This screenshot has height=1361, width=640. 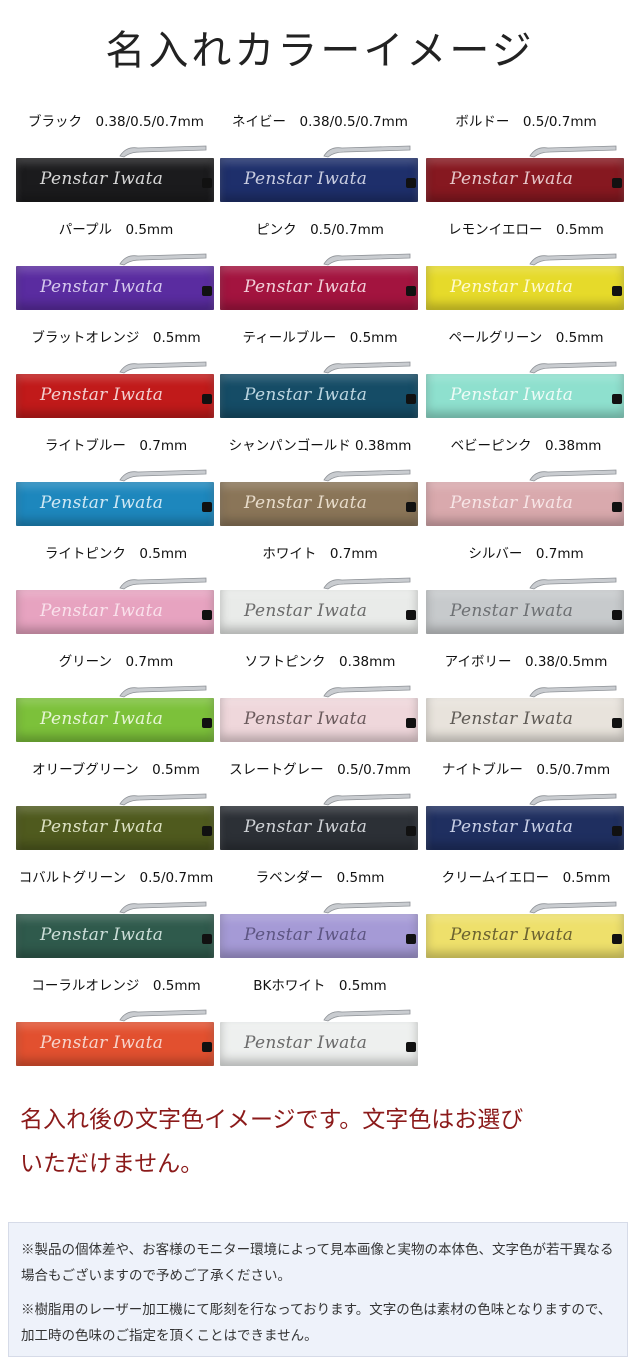 I want to click on color-label: ボルドー 0.5/0.7mm, so click(x=526, y=122).